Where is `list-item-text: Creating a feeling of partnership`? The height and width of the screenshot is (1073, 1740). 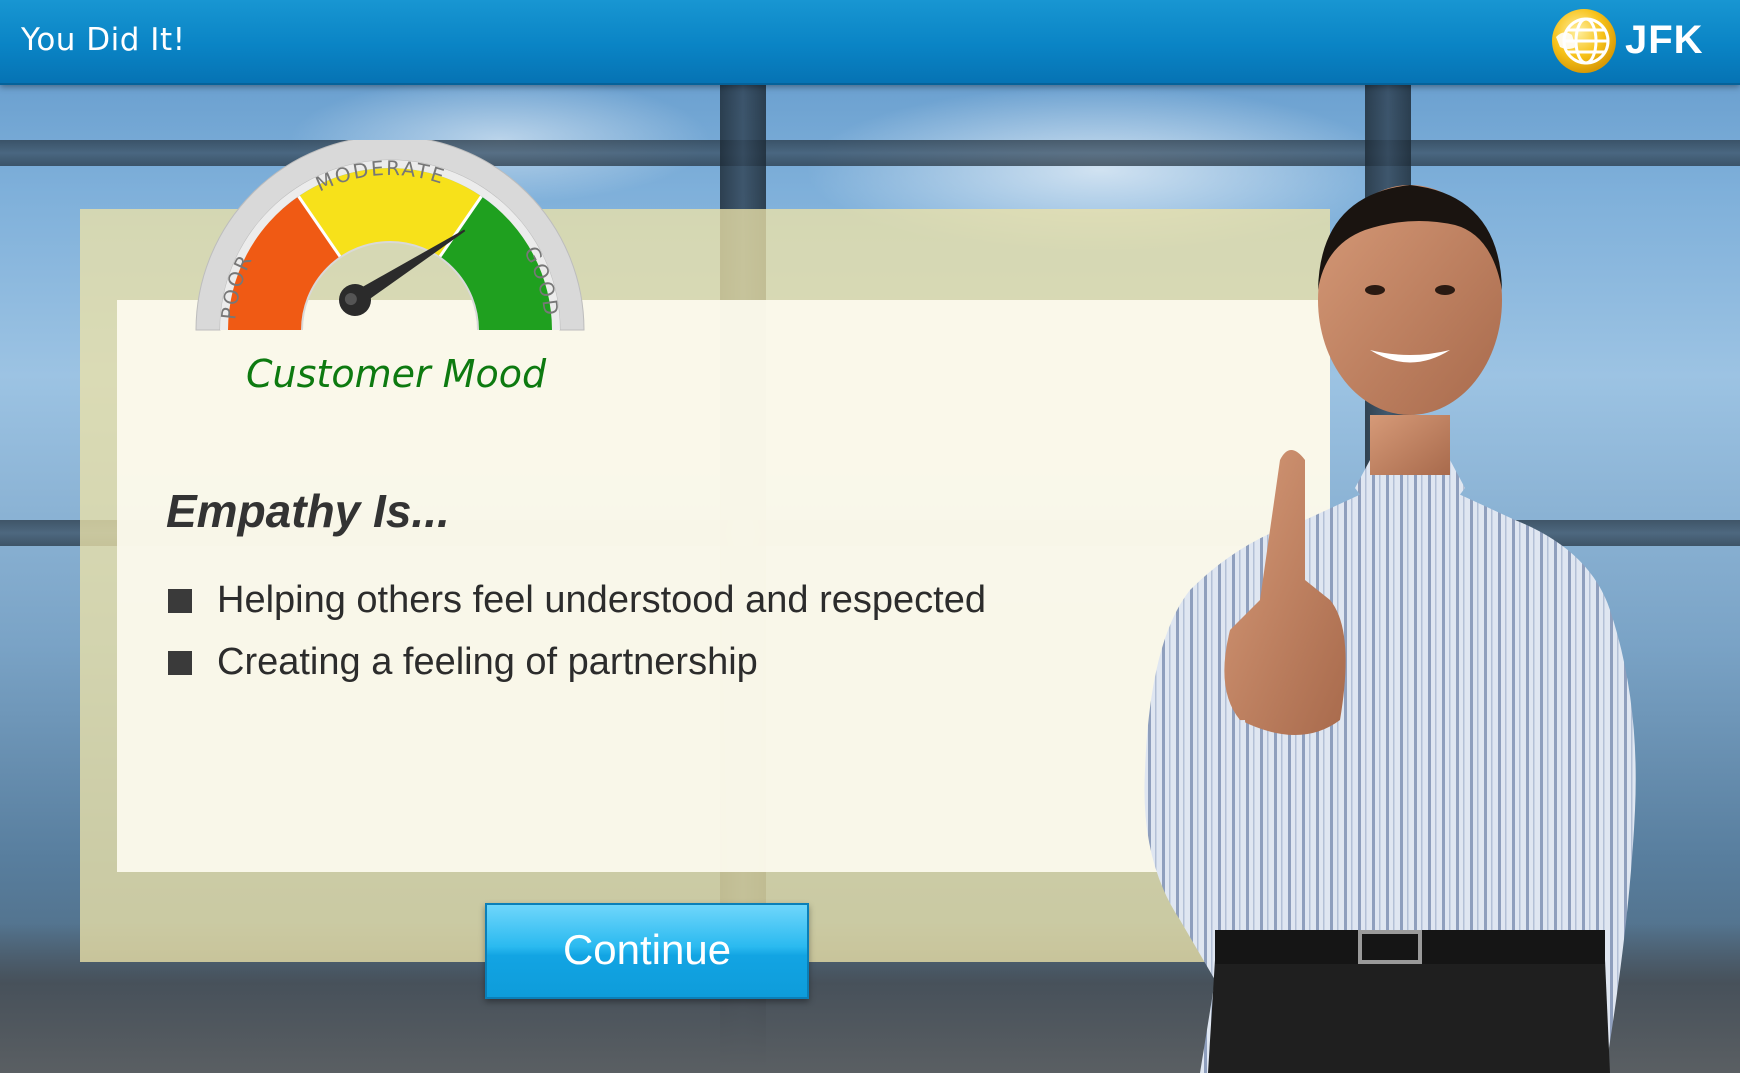
list-item-text: Creating a feeling of partnership is located at coordinates (487, 662).